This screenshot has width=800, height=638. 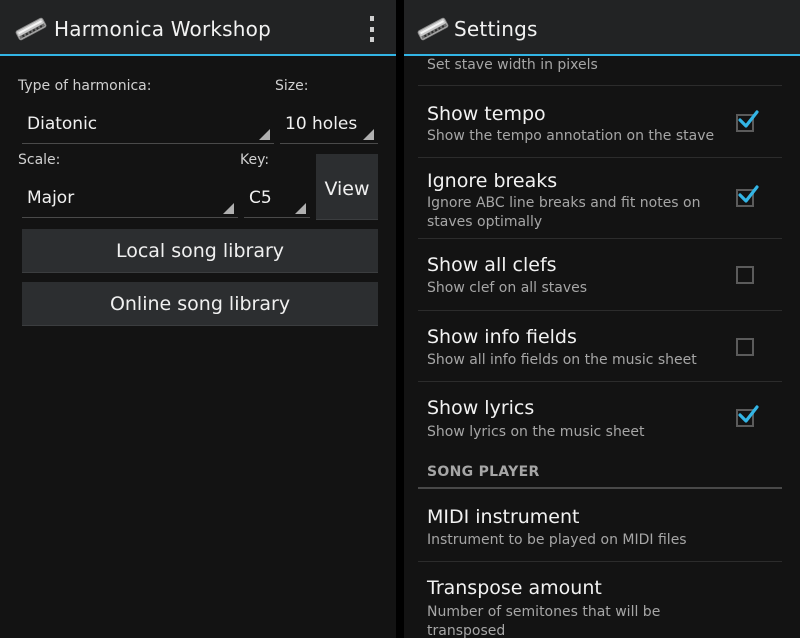 What do you see at coordinates (51, 198) in the screenshot?
I see `scale-value: Major` at bounding box center [51, 198].